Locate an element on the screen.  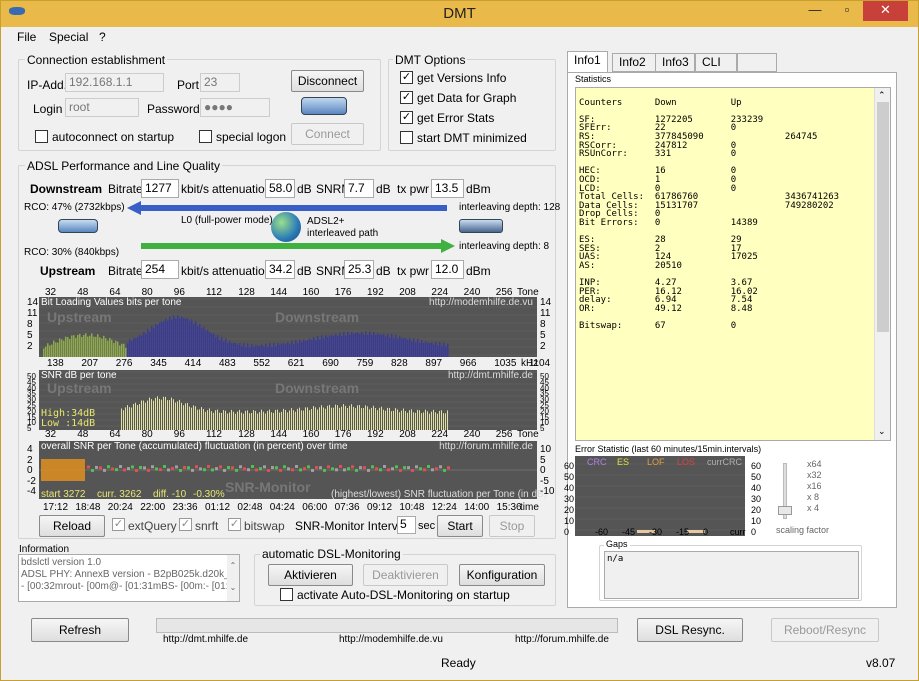
err-ytick-right: 40 is located at coordinates (756, 488).